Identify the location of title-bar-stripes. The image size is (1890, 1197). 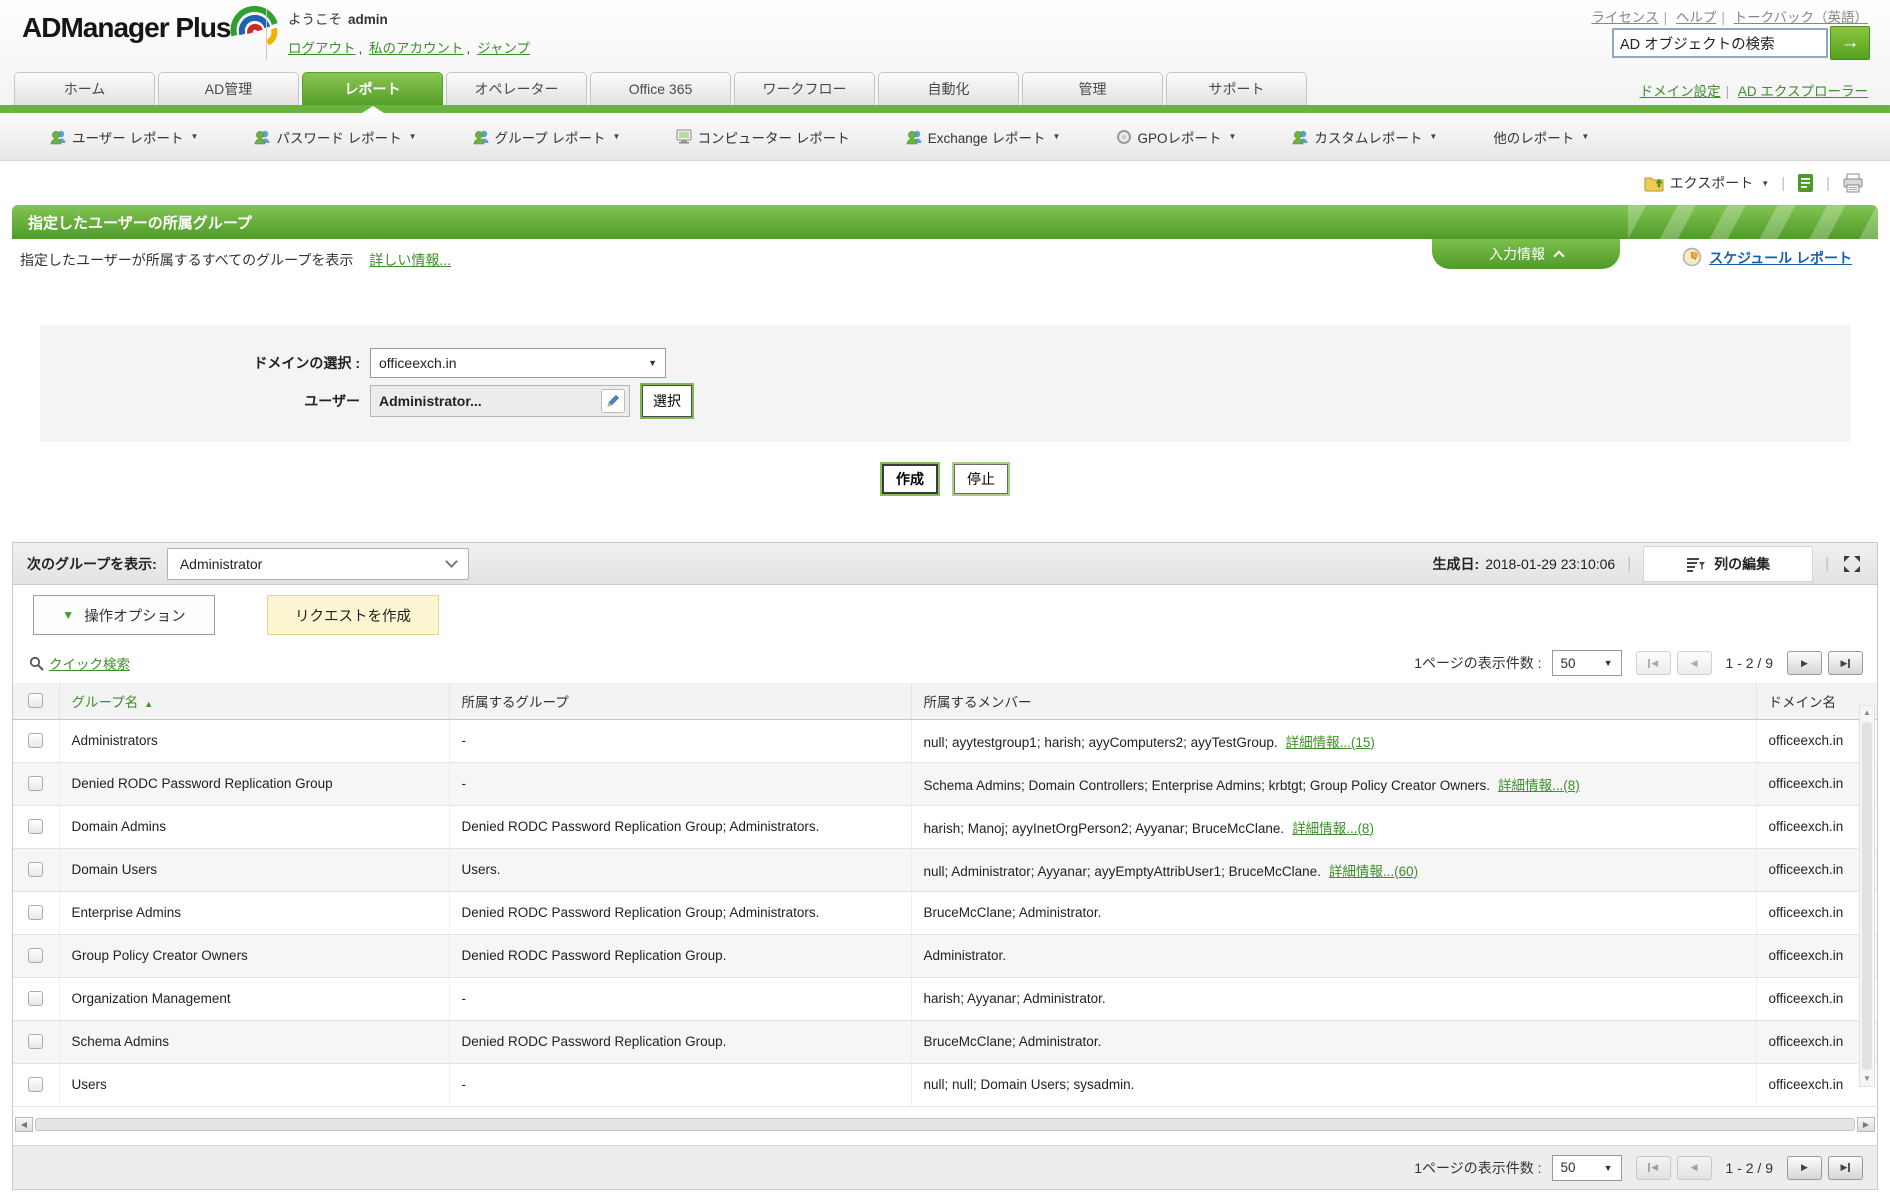
(1753, 222).